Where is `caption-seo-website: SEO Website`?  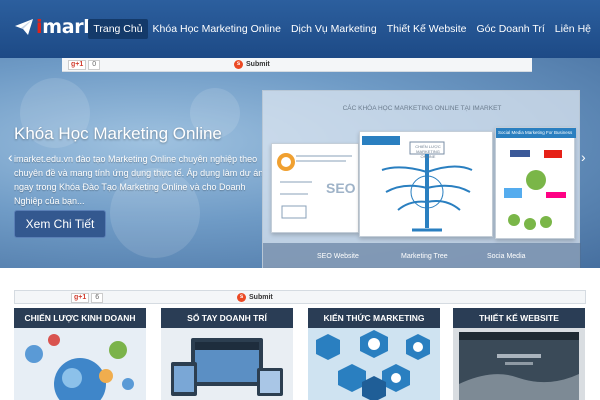
caption-seo-website: SEO Website is located at coordinates (338, 256).